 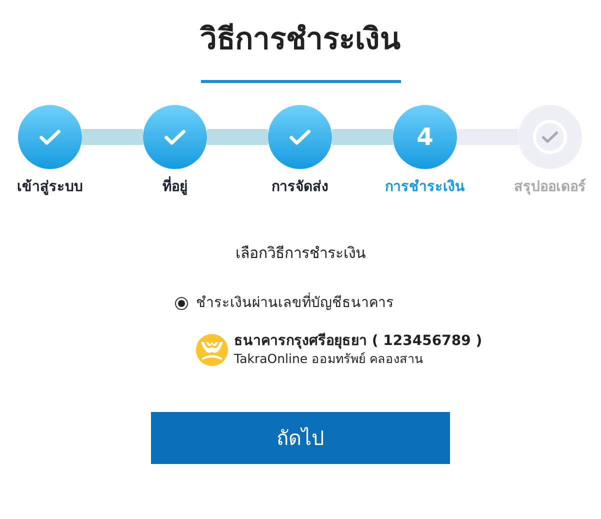 What do you see at coordinates (300, 438) in the screenshot?
I see `next-button: ถัดไป` at bounding box center [300, 438].